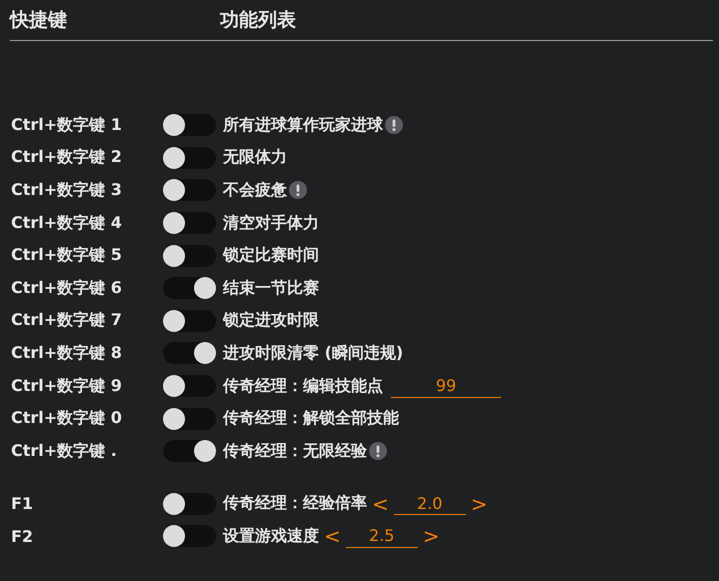 Image resolution: width=719 pixels, height=581 pixels. Describe the element at coordinates (67, 288) in the screenshot. I see `hotkey-label: Ctrl+数字键 6` at that location.